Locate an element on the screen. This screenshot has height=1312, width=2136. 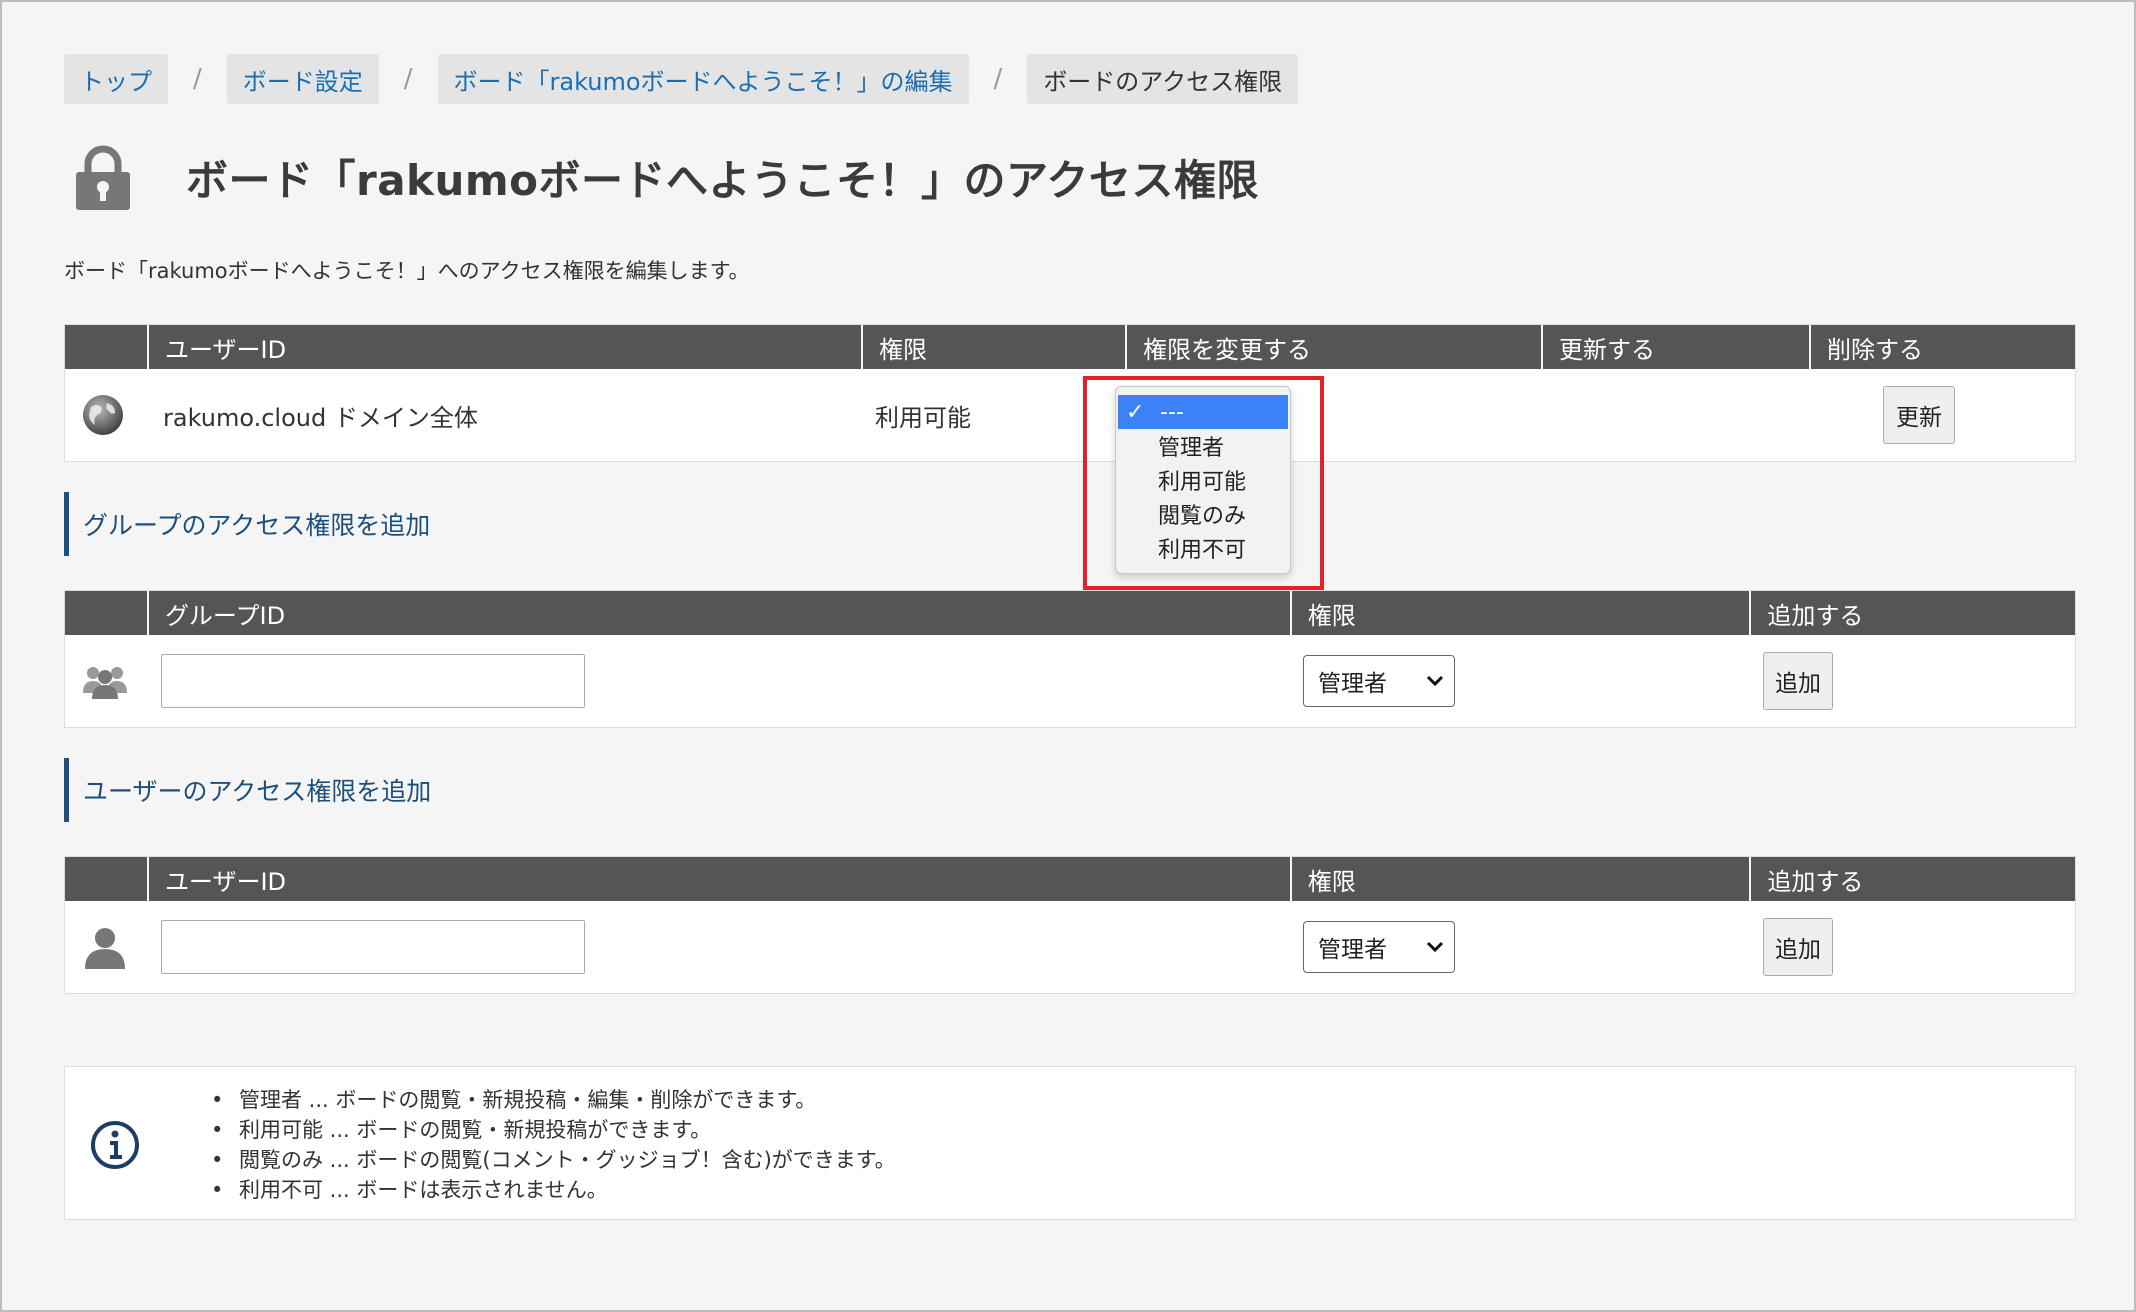
user-id-input is located at coordinates (373, 947).